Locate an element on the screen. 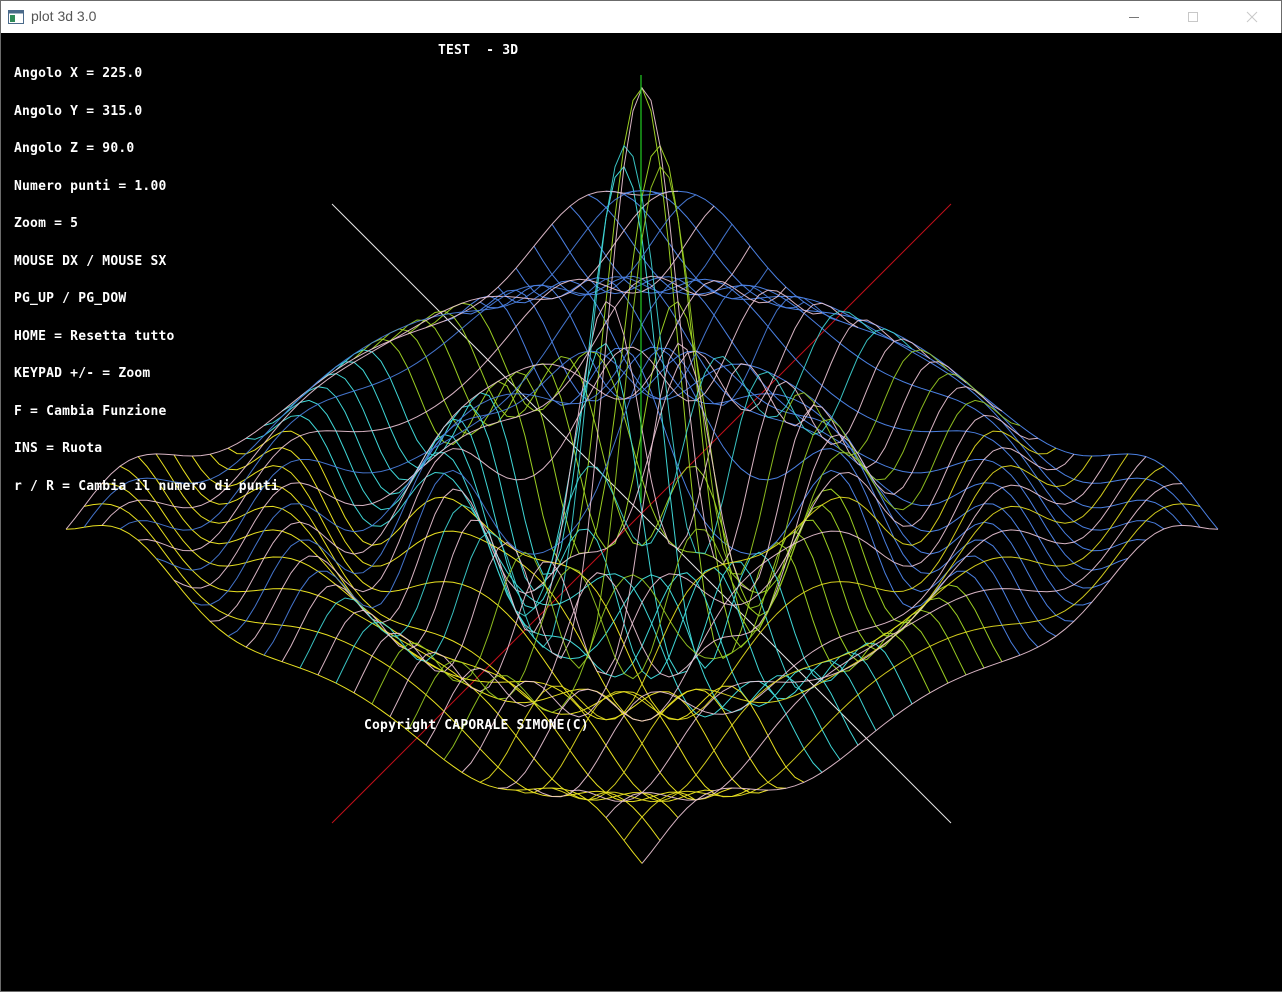  minimize-button is located at coordinates (1134, 17).